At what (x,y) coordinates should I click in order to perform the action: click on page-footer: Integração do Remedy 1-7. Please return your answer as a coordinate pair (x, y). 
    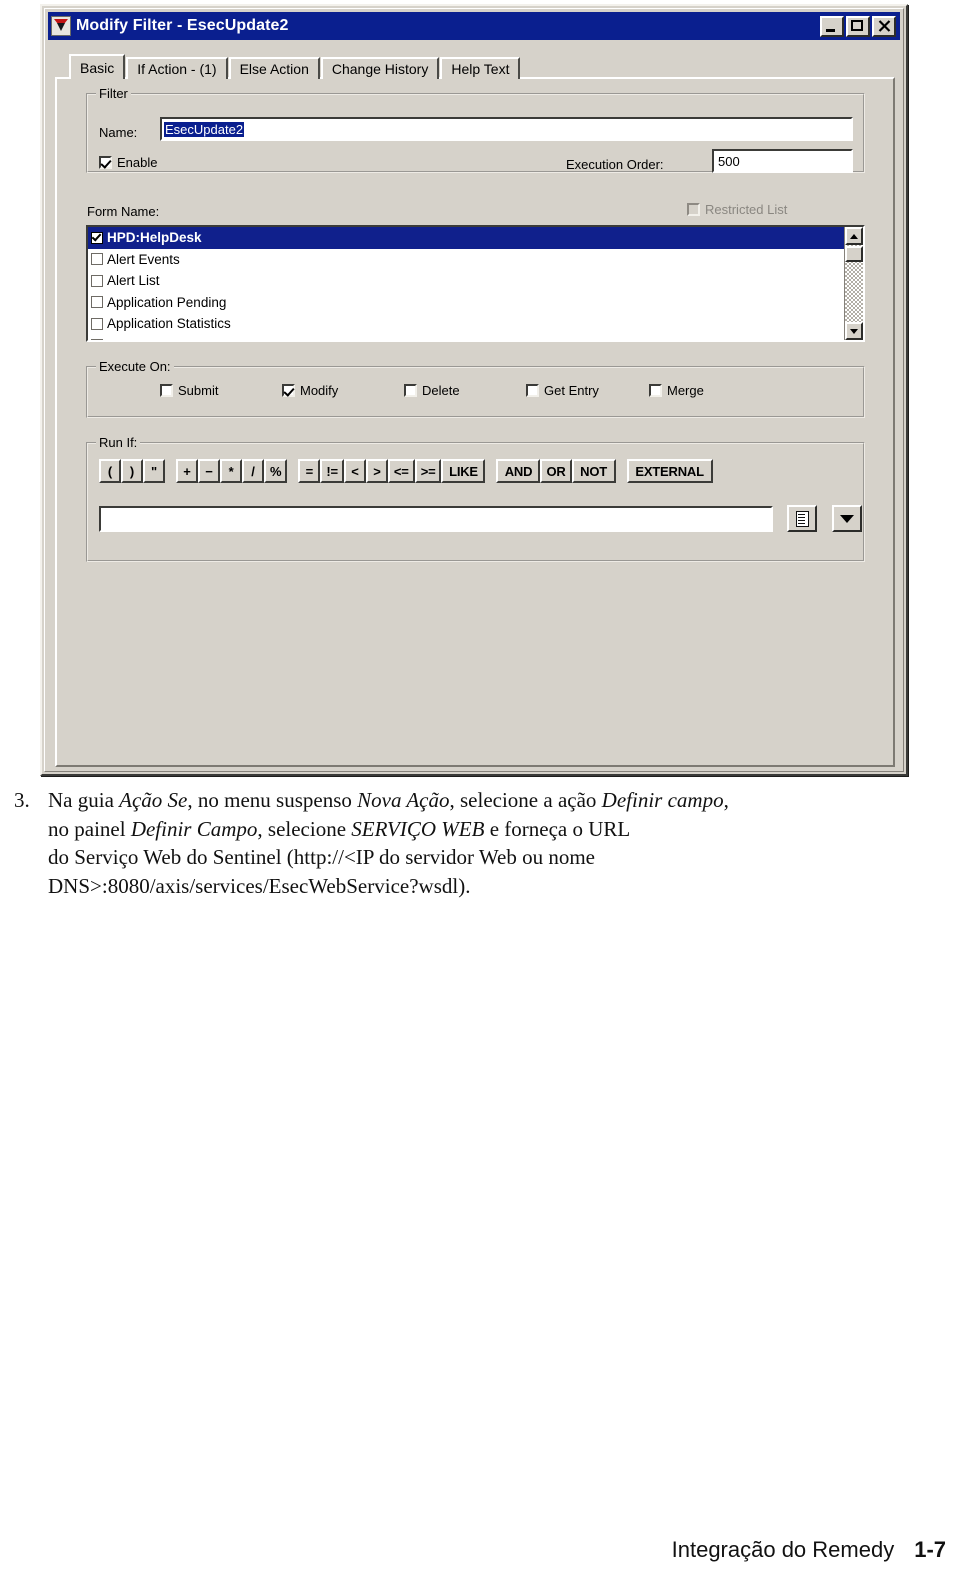
    Looking at the image, I should click on (809, 1550).